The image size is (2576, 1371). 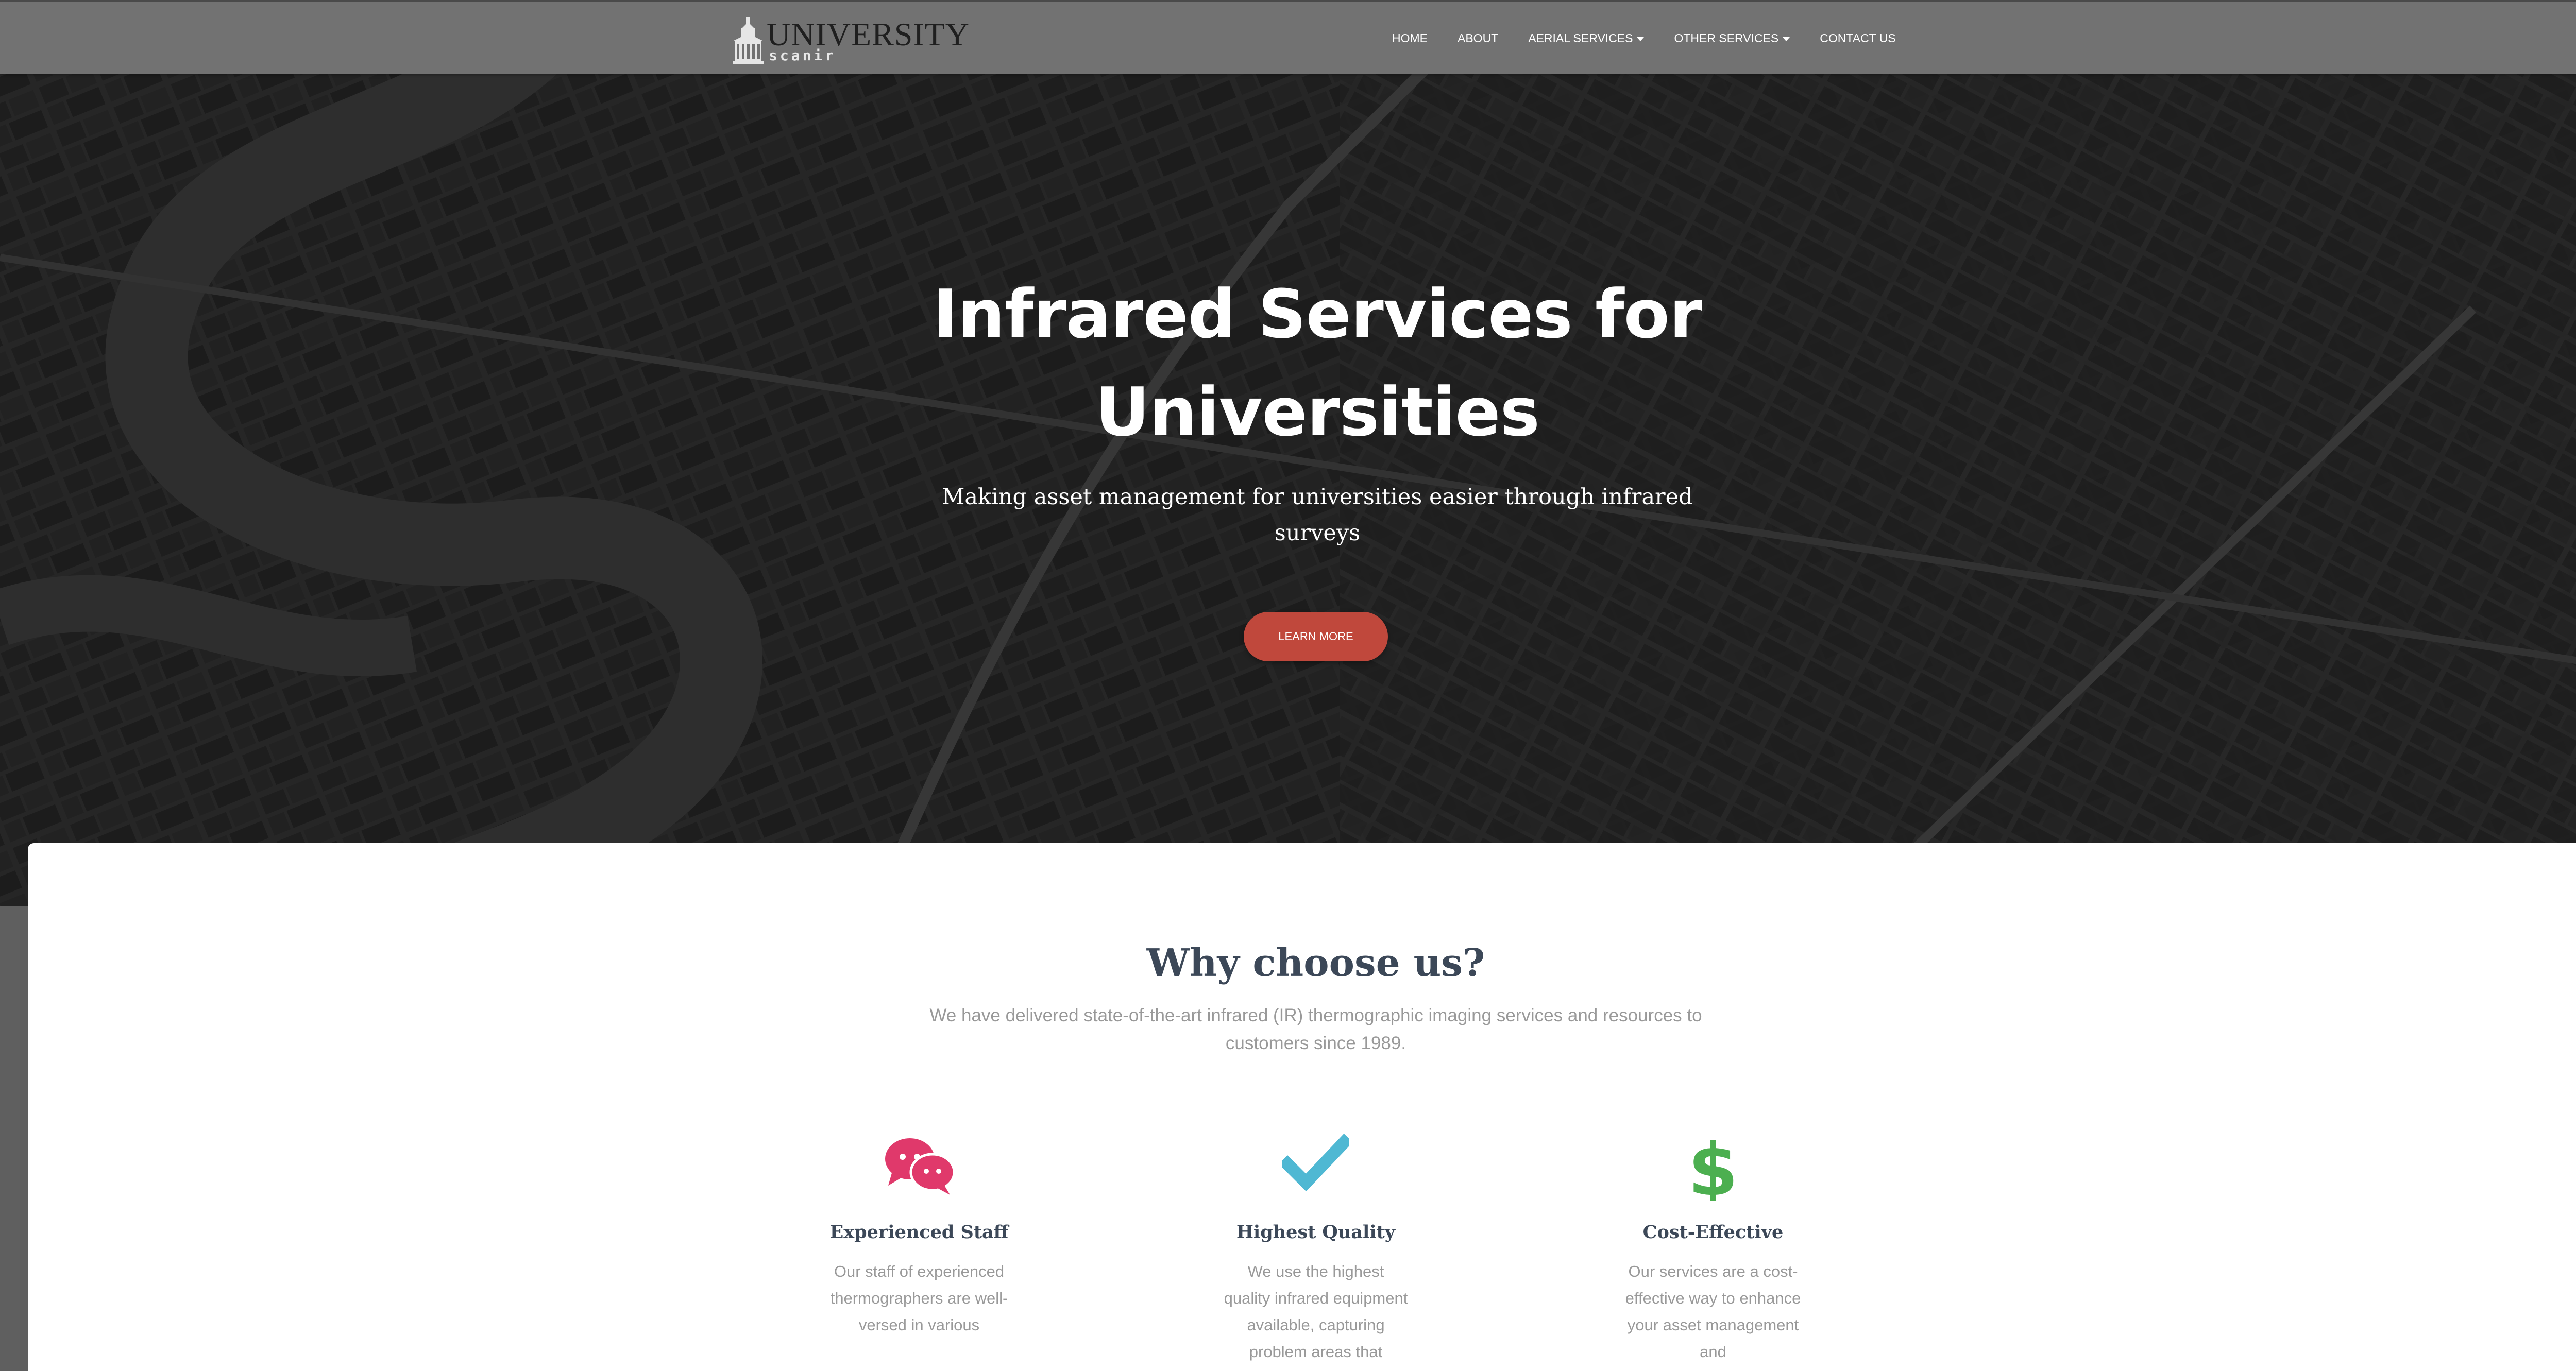 I want to click on university-building-icon, so click(x=748, y=40).